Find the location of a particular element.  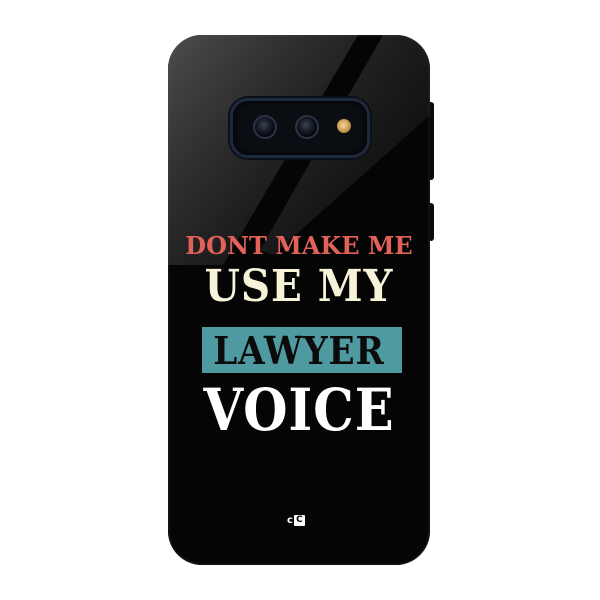

flash-icon is located at coordinates (344, 126).